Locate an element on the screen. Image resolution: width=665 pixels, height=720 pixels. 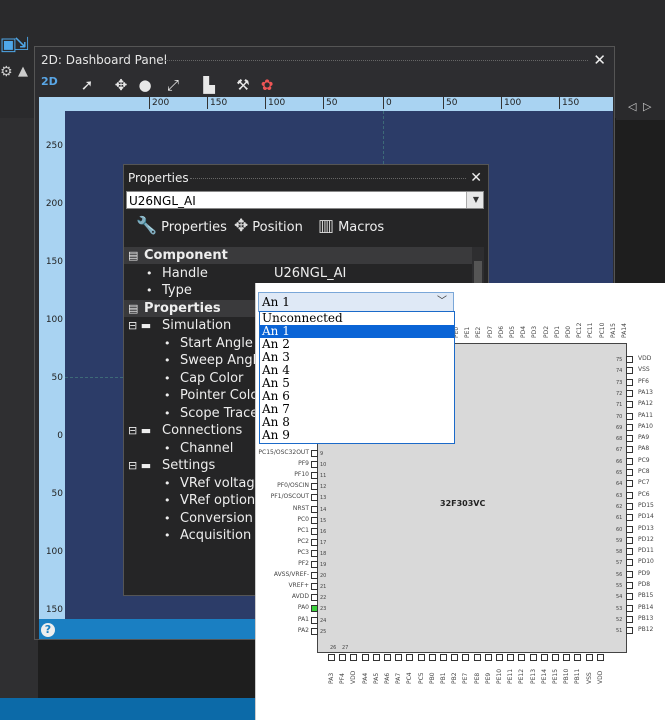
pointer-icon: ➚ is located at coordinates (87, 85).